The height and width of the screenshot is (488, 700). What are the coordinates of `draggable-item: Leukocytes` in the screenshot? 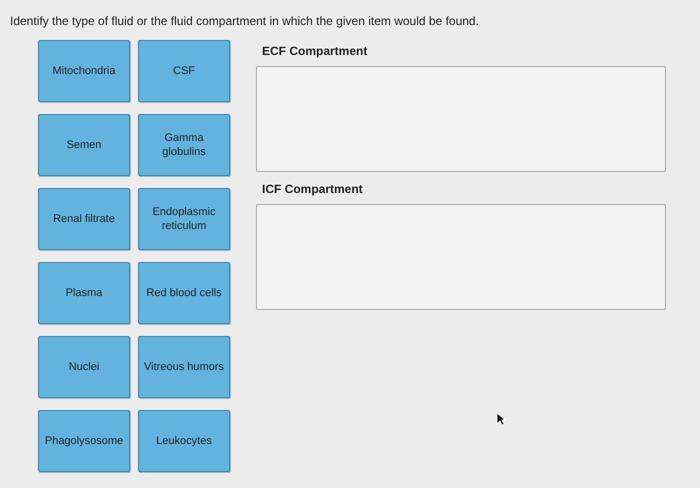 It's located at (184, 441).